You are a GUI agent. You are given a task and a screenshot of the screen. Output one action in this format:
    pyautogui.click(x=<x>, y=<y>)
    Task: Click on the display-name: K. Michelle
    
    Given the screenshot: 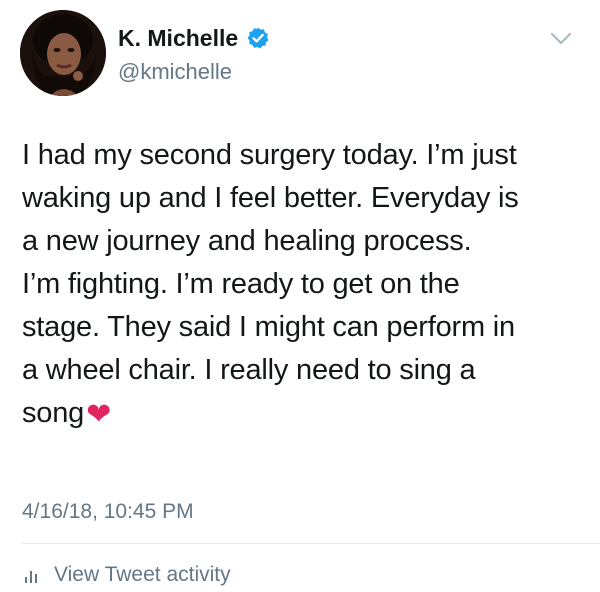 What is the action you would take?
    pyautogui.click(x=178, y=38)
    